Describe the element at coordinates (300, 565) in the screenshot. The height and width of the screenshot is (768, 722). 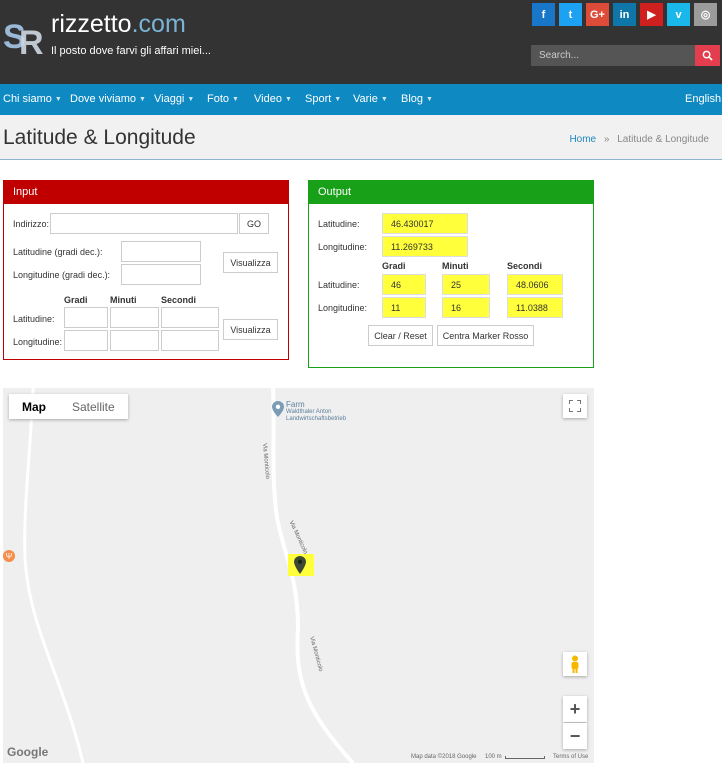
I see `map-marker-icon` at that location.